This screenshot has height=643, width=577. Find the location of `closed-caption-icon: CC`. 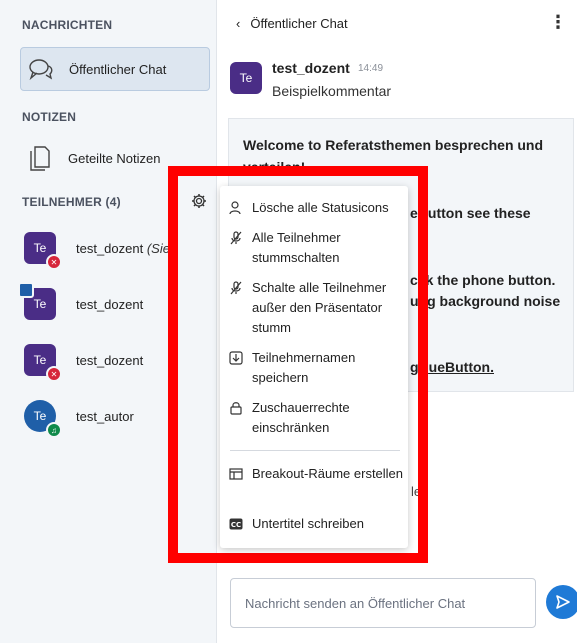

closed-caption-icon: CC is located at coordinates (236, 524).